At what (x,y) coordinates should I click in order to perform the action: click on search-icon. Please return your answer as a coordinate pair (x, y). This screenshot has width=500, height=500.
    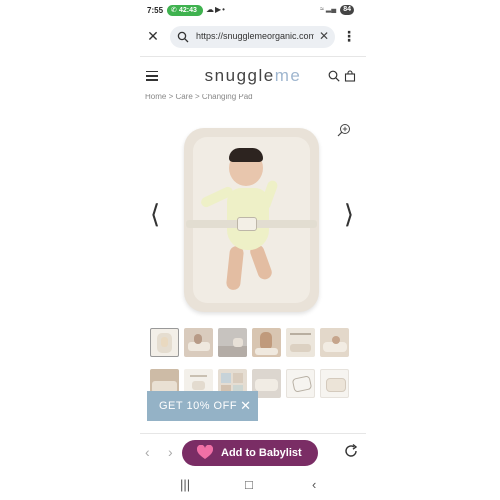
    Looking at the image, I should click on (183, 37).